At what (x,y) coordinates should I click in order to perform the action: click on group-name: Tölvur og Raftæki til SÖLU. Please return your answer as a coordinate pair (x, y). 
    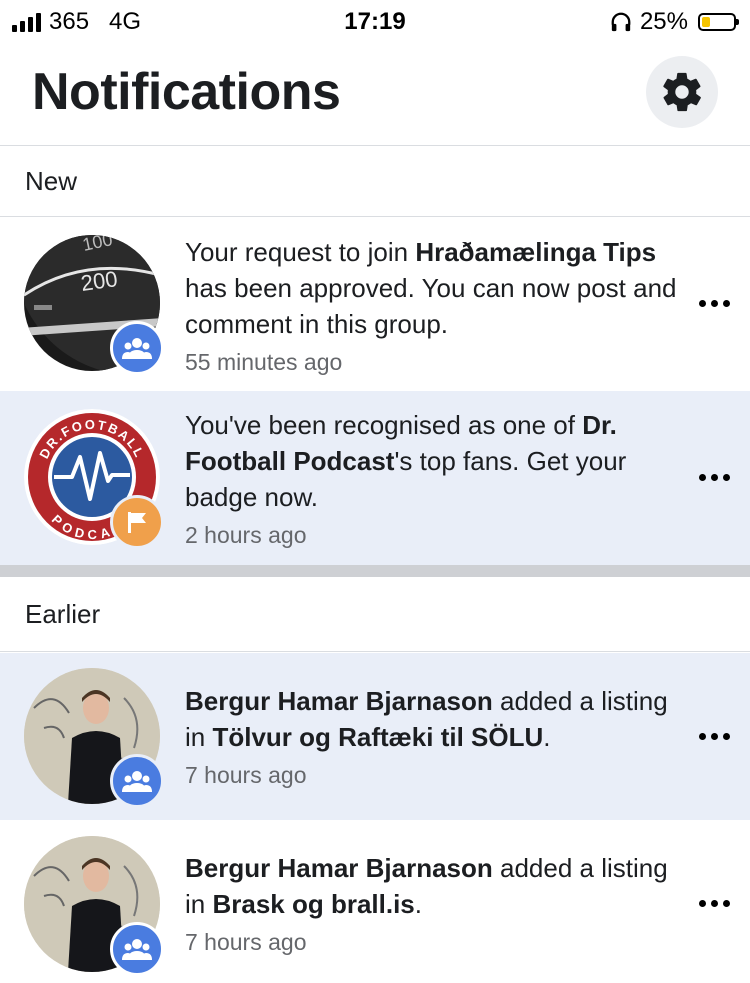
    Looking at the image, I should click on (378, 737).